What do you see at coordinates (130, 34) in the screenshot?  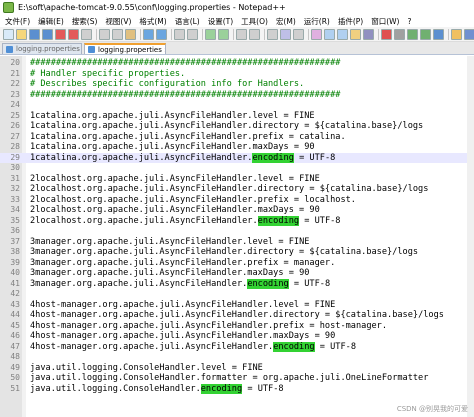 I see `paste-icon` at bounding box center [130, 34].